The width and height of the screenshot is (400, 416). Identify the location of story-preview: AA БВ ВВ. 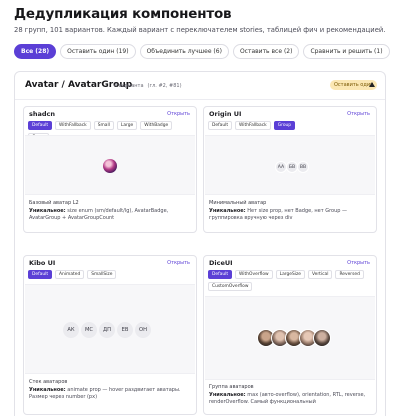
(290, 165).